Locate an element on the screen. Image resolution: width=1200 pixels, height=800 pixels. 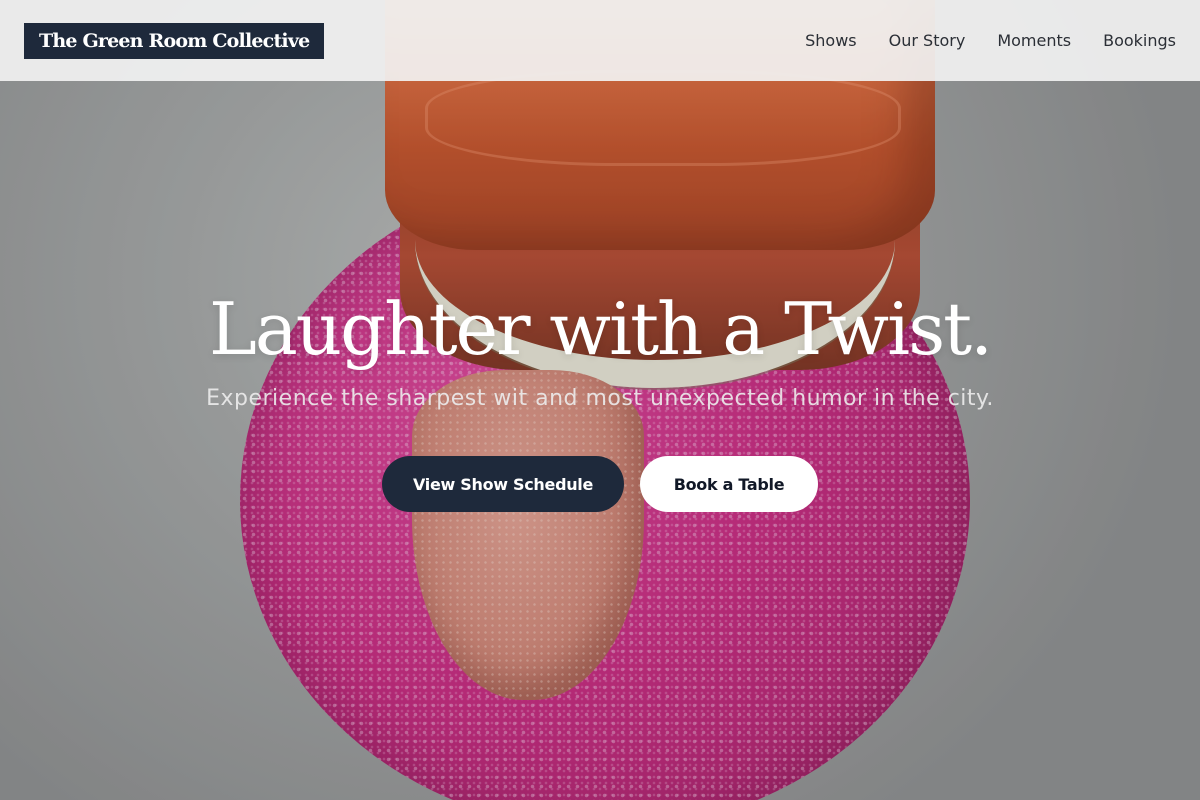
hero-headline: Laughter with a Twist. is located at coordinates (601, 329).